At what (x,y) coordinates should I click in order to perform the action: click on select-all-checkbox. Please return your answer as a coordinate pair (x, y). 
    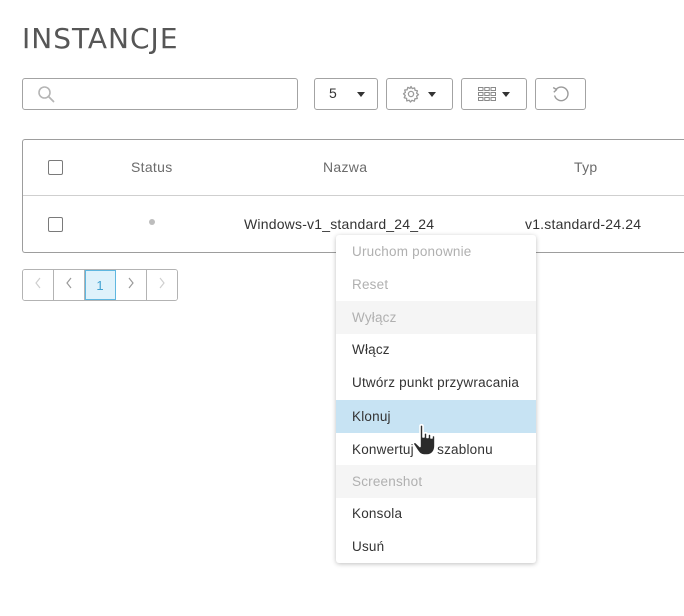
    Looking at the image, I should click on (55, 167).